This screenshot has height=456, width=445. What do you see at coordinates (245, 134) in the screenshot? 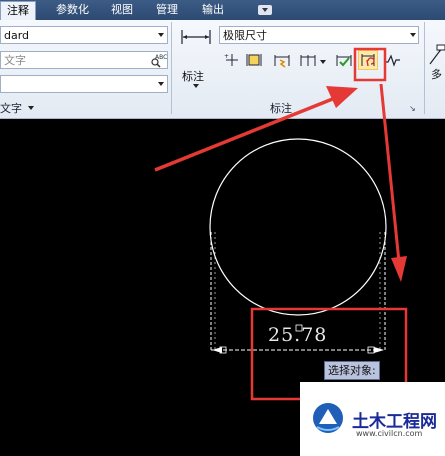
I see `annotation-arrow-line` at bounding box center [245, 134].